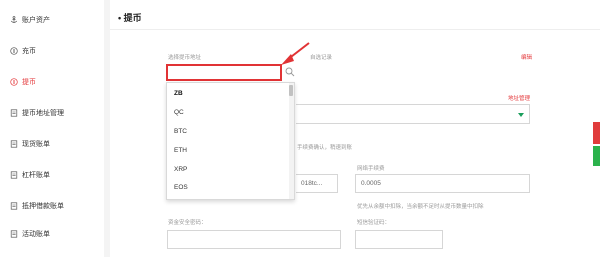 This screenshot has width=600, height=257. Describe the element at coordinates (180, 169) in the screenshot. I see `dropdown-option-xrp: XRP` at that location.